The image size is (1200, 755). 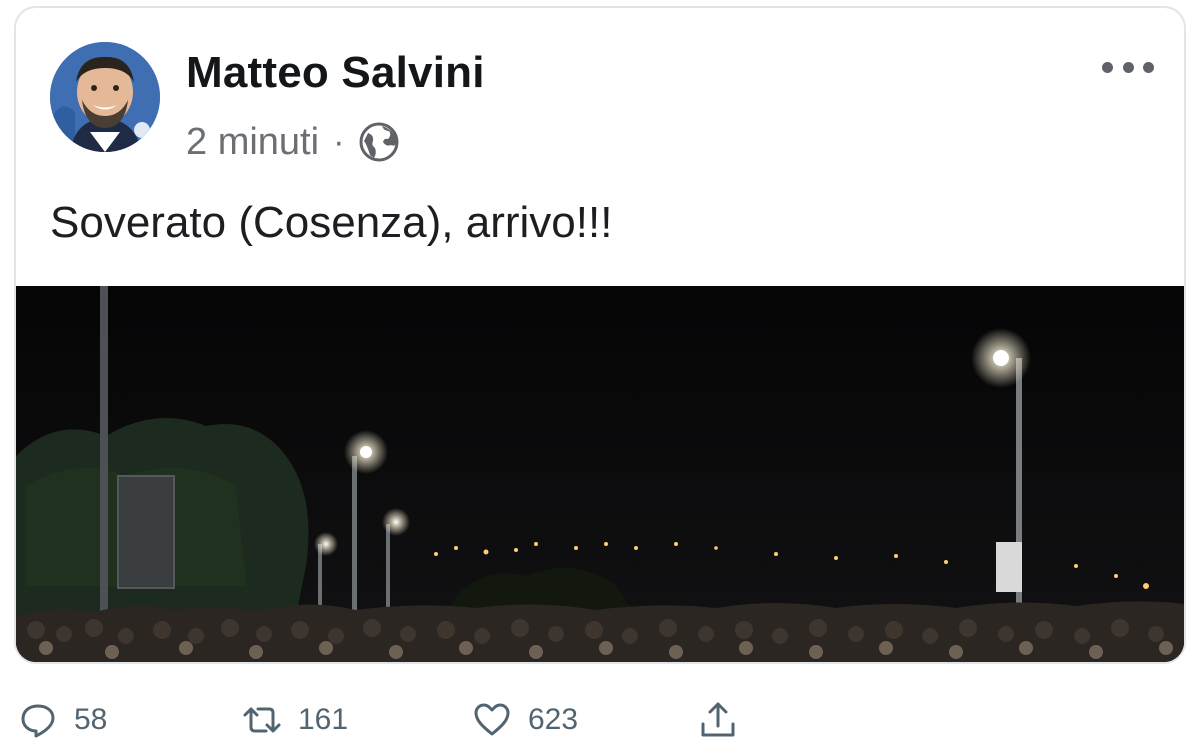 I want to click on retweet-count: 161, so click(x=323, y=719).